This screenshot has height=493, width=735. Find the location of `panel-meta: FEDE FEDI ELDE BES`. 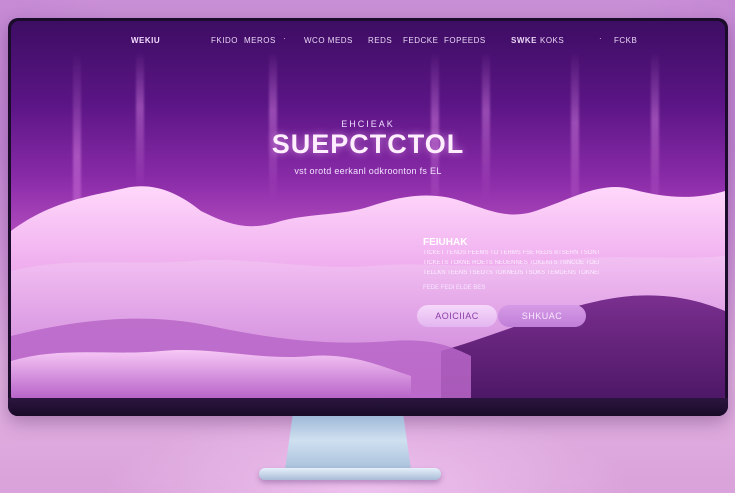

panel-meta: FEDE FEDI ELDE BES is located at coordinates (454, 288).